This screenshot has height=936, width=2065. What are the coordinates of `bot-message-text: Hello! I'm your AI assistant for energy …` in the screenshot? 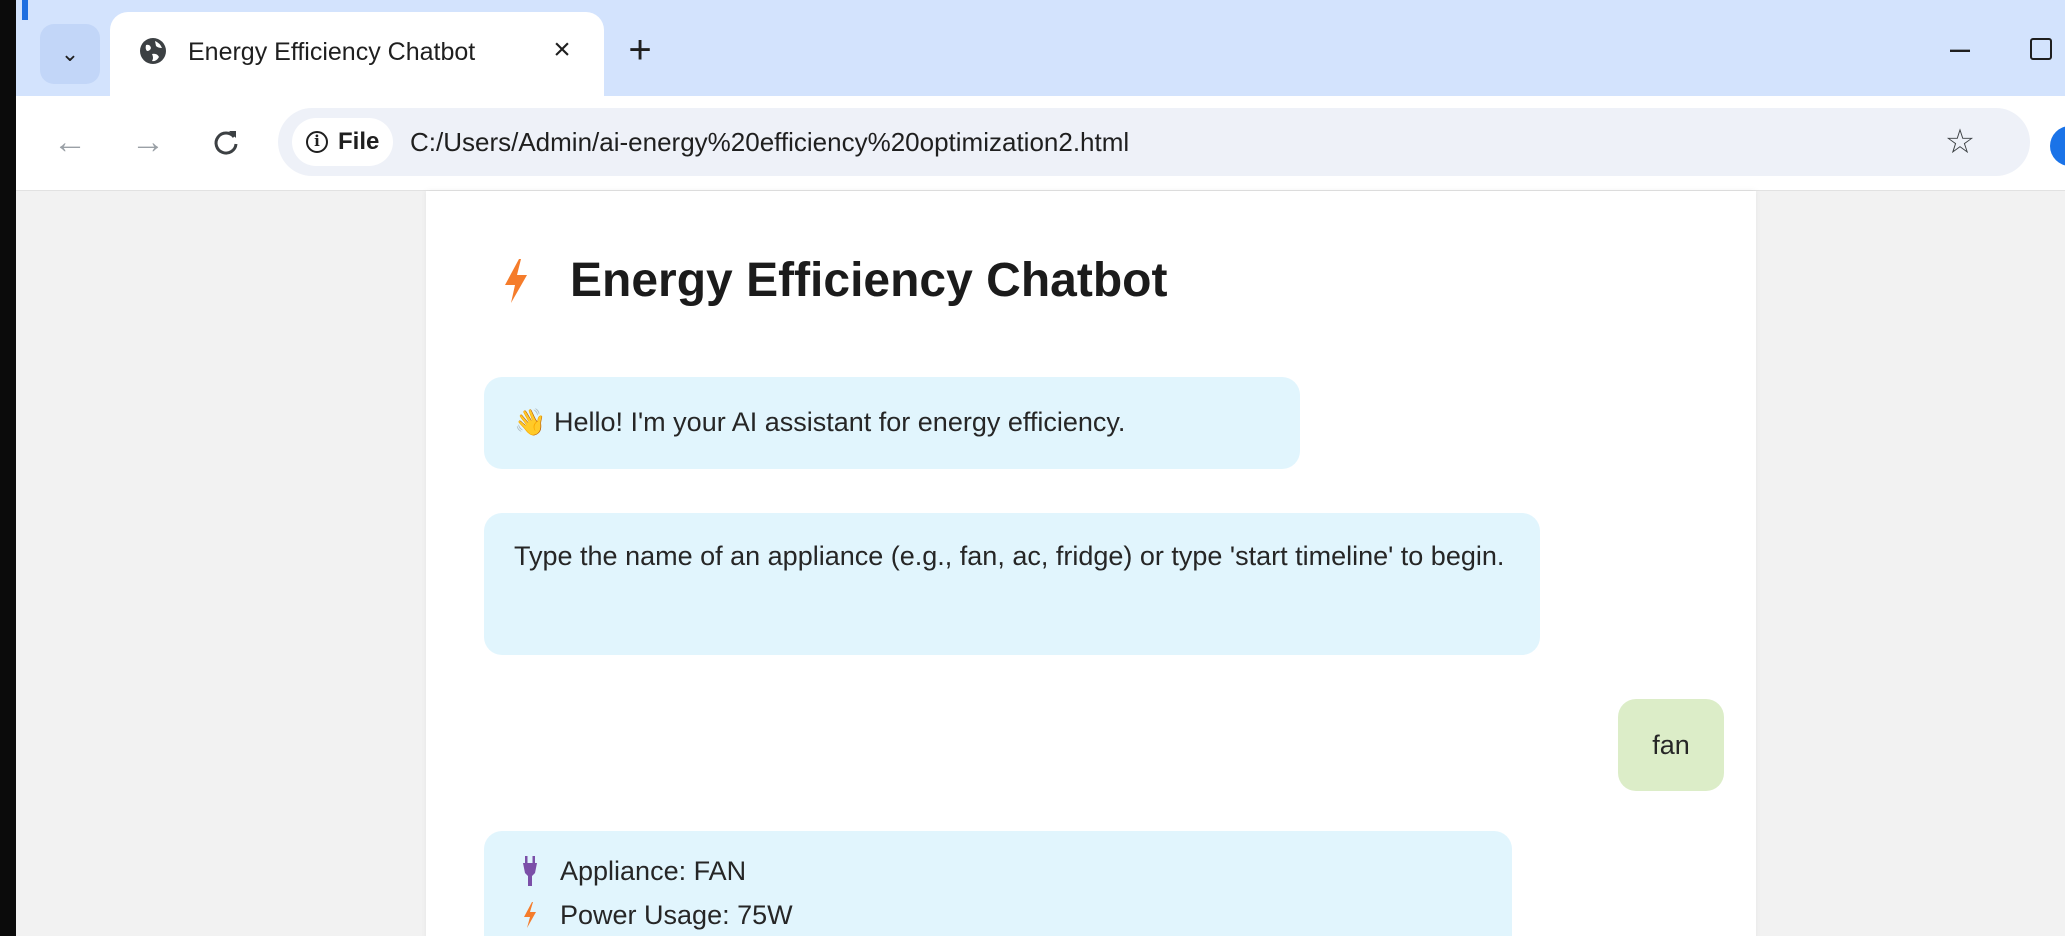 It's located at (840, 422).